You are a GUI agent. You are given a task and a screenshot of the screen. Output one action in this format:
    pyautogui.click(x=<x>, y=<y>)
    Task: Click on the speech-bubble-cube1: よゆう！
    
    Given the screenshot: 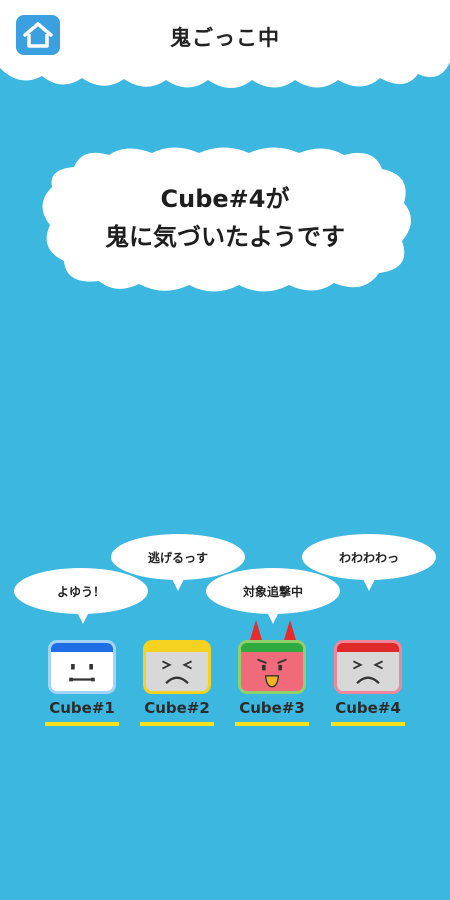 What is the action you would take?
    pyautogui.click(x=81, y=591)
    